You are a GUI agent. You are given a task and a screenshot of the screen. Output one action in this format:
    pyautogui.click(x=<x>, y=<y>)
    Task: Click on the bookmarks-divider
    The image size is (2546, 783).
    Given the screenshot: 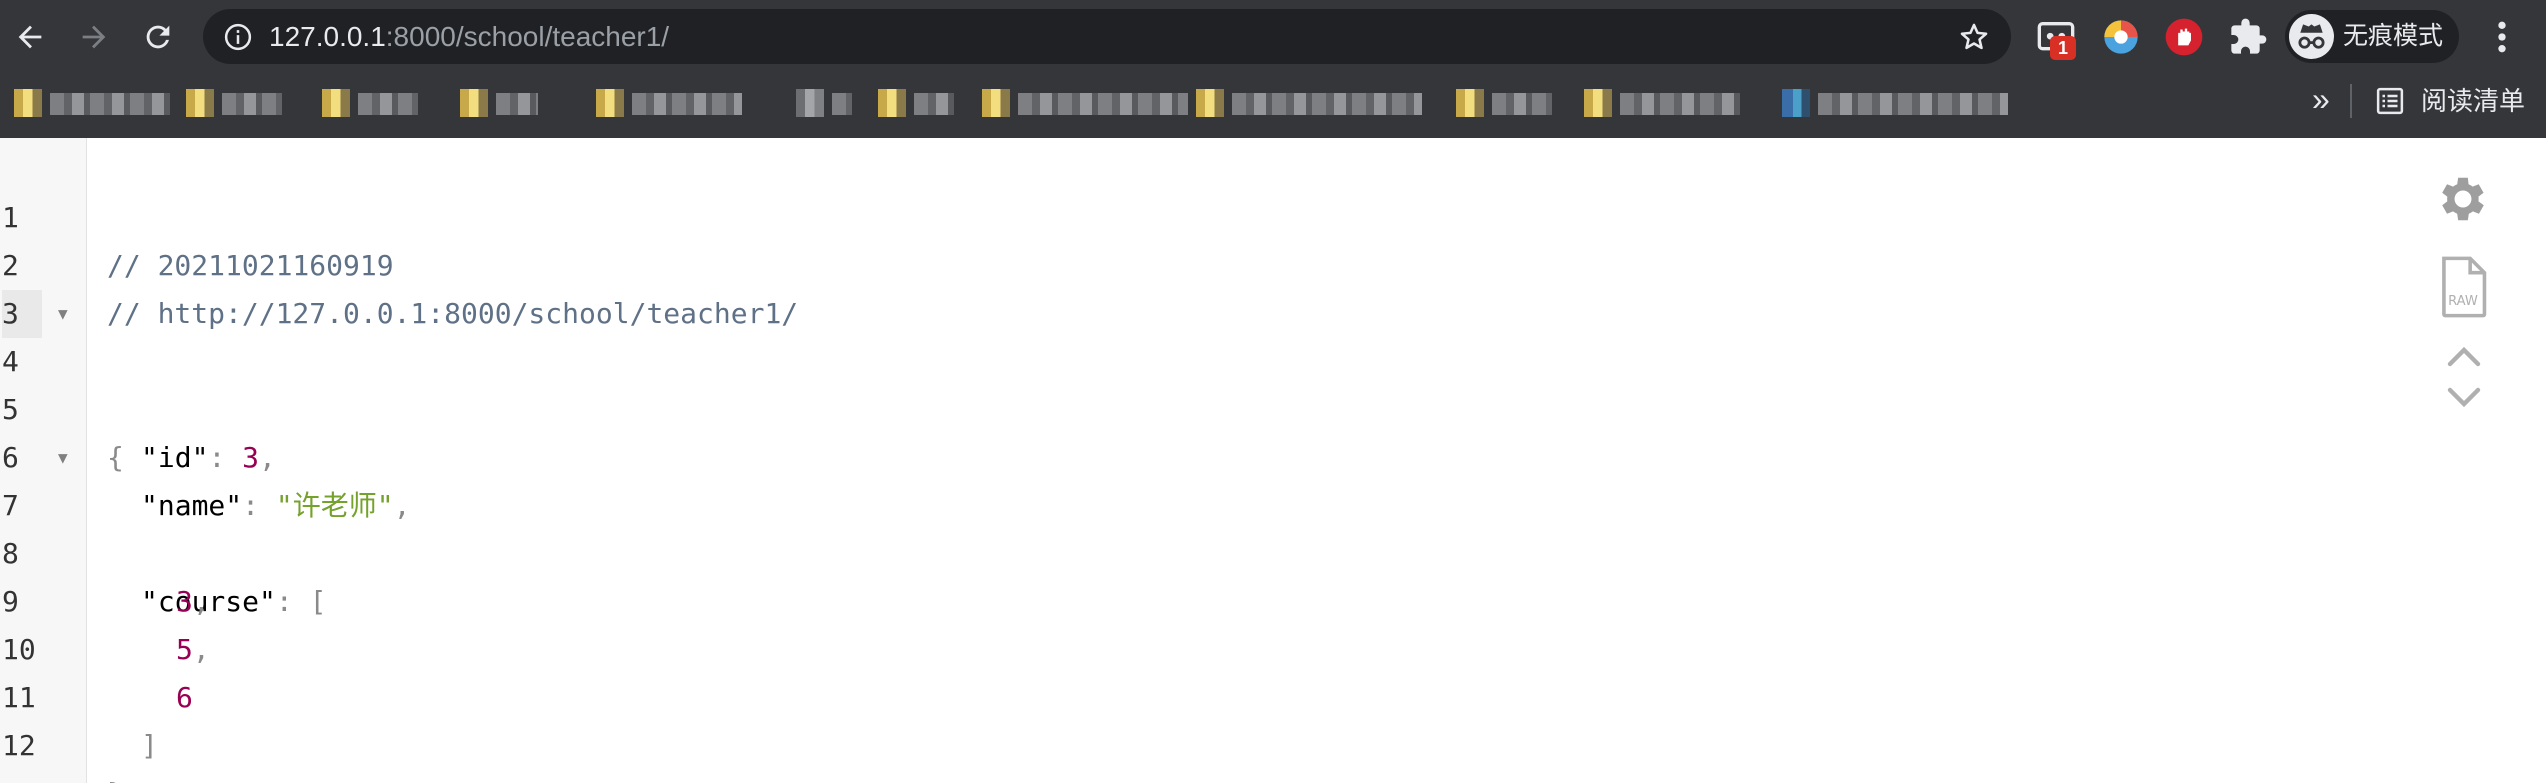 What is the action you would take?
    pyautogui.click(x=2351, y=101)
    